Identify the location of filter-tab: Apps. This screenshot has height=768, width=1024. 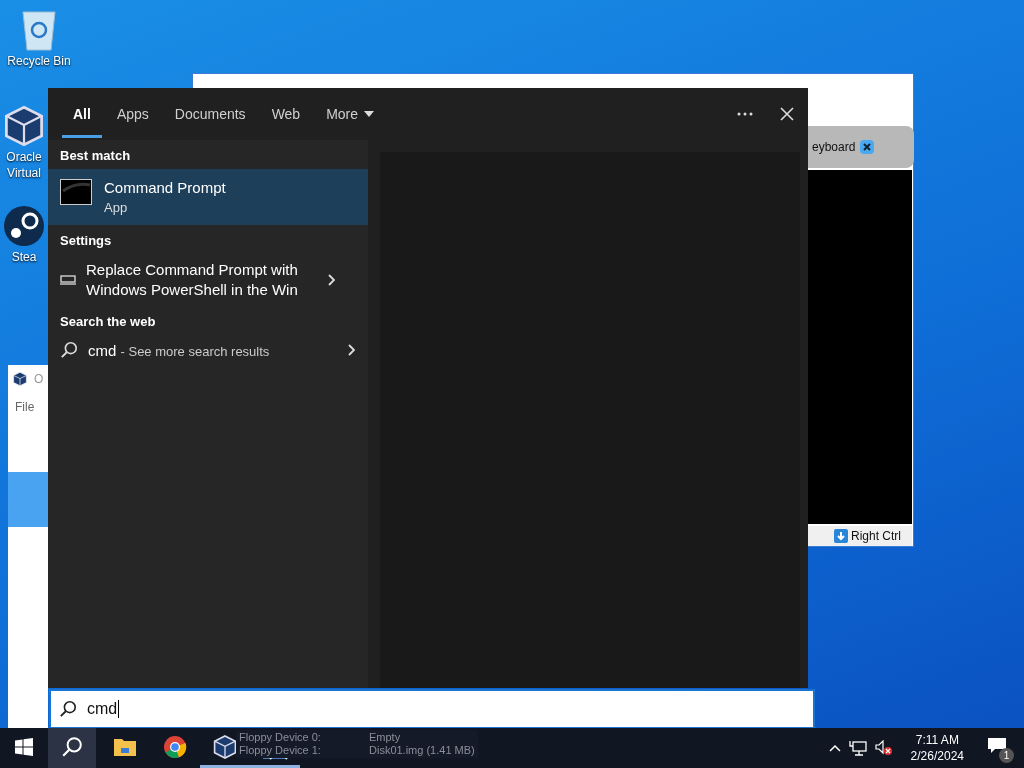
(132, 114).